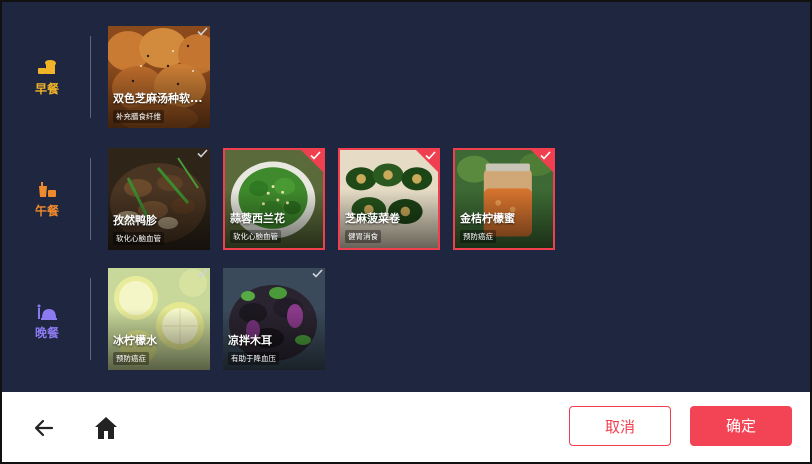 The width and height of the screenshot is (812, 464). What do you see at coordinates (389, 199) in the screenshot?
I see `dish-card-sesame-spinach-rolls: 芝麻菠菜卷 健胃消食` at bounding box center [389, 199].